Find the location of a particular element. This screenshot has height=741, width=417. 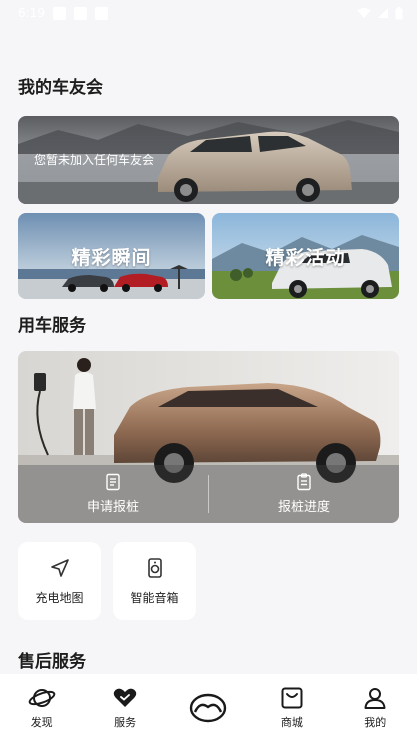

signal-icon is located at coordinates (383, 13).